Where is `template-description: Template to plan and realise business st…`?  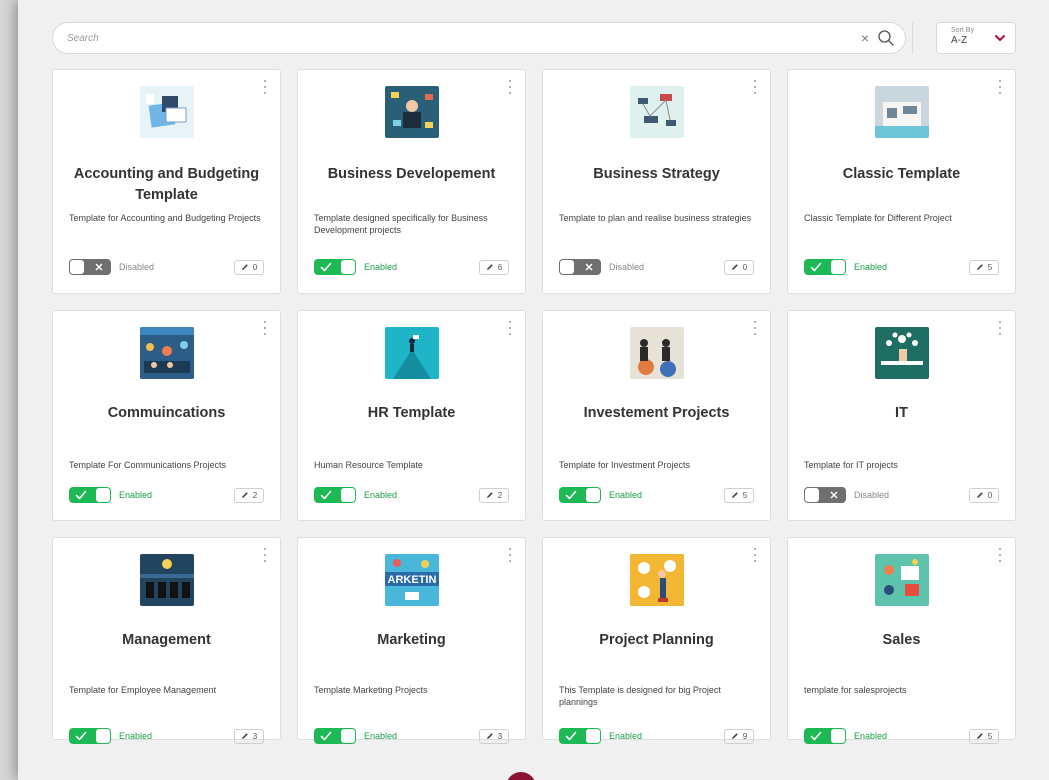 template-description: Template to plan and realise business st… is located at coordinates (655, 218).